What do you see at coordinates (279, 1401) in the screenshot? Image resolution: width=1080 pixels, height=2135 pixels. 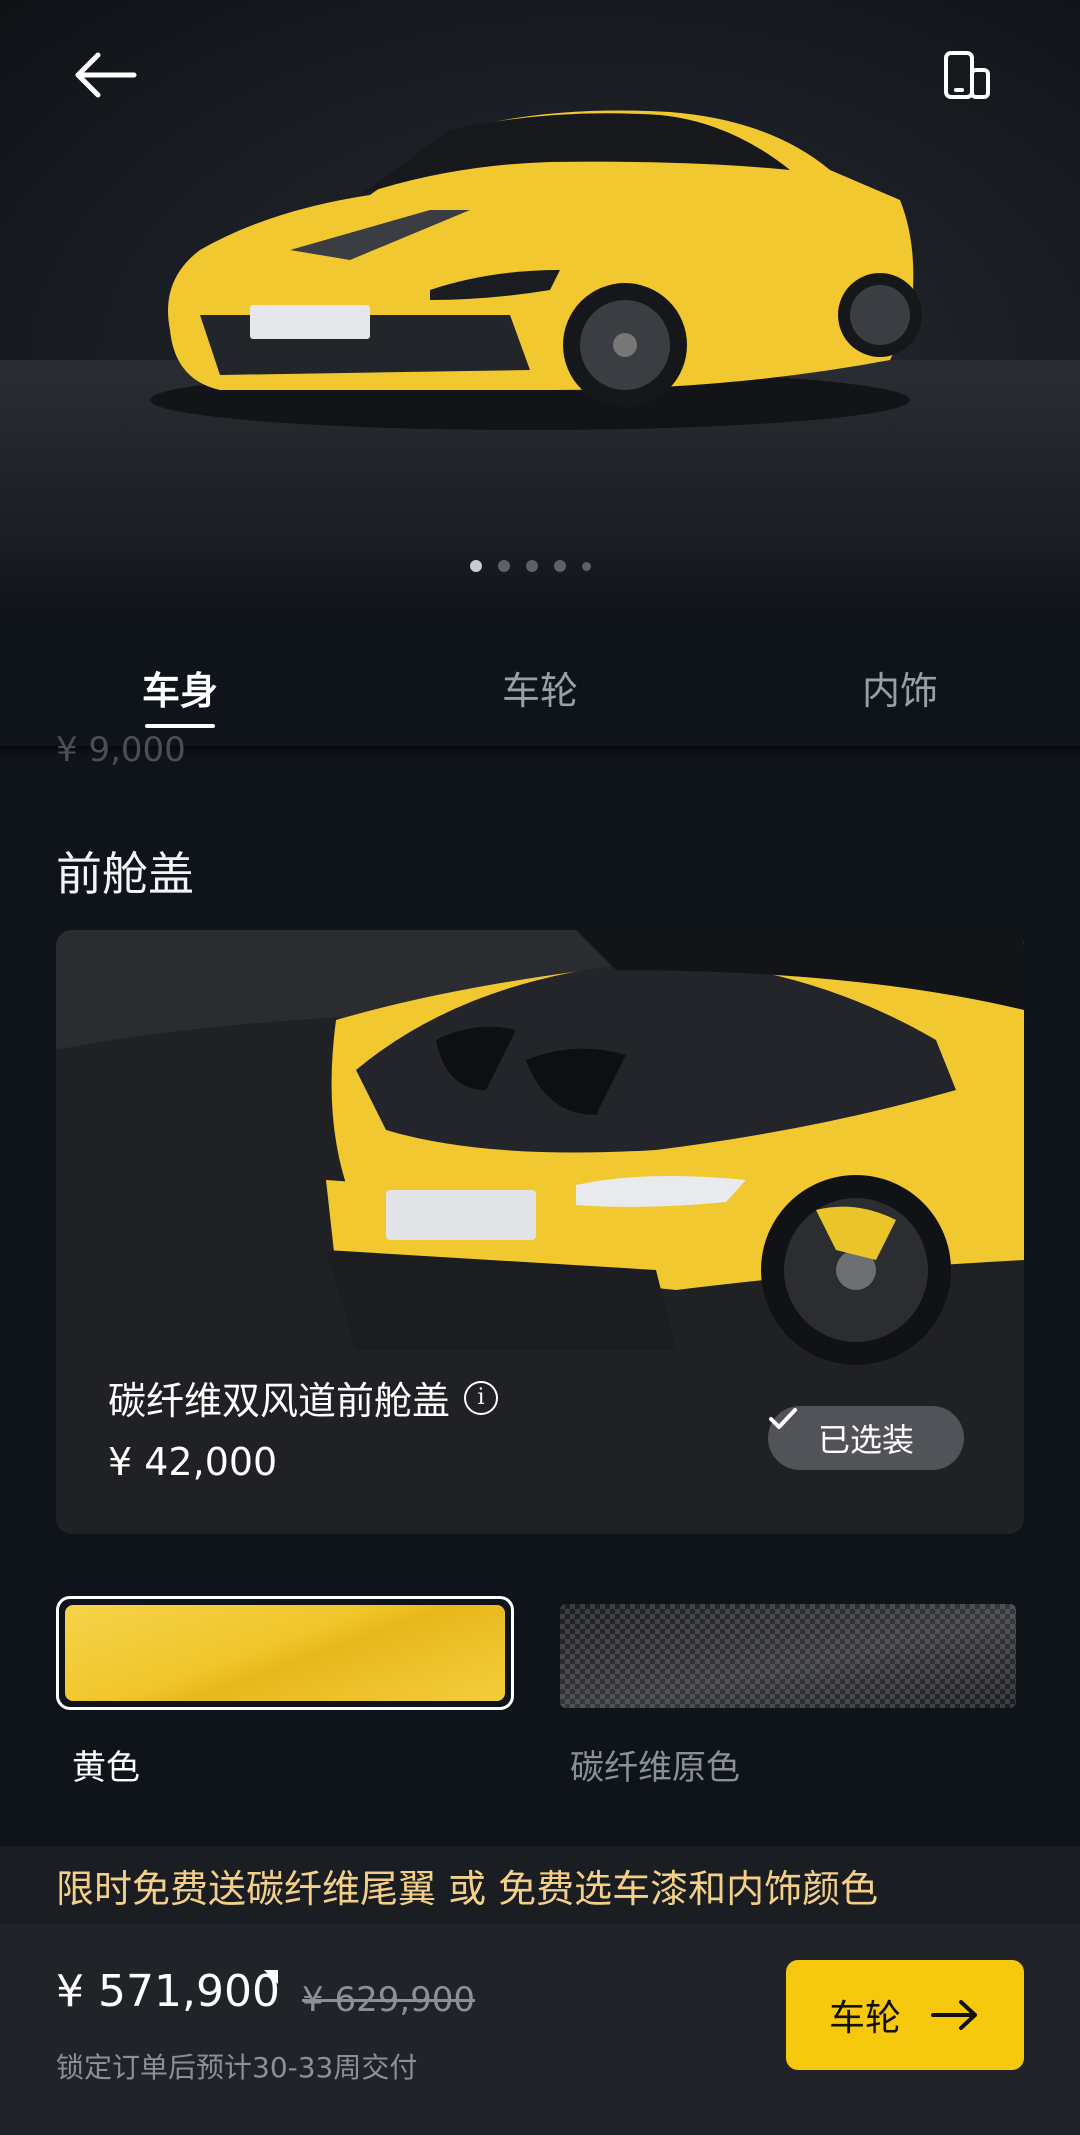 I see `option-name-text: 碳纤维双风道前舱盖` at bounding box center [279, 1401].